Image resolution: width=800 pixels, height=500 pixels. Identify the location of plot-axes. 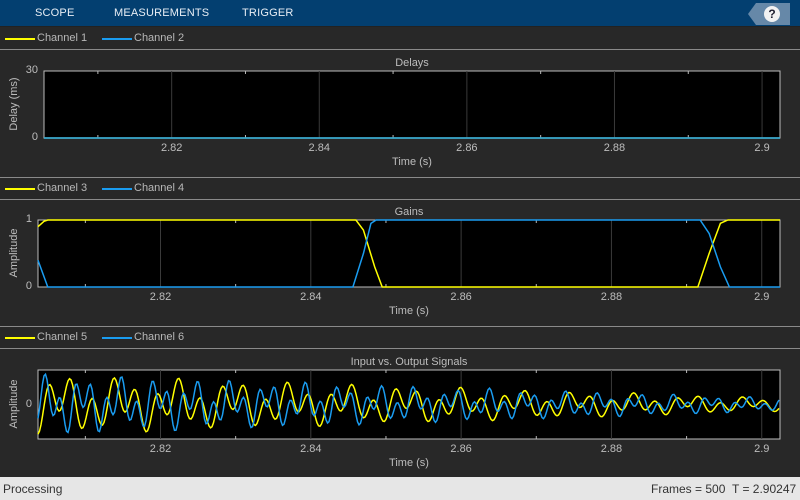
(409, 404).